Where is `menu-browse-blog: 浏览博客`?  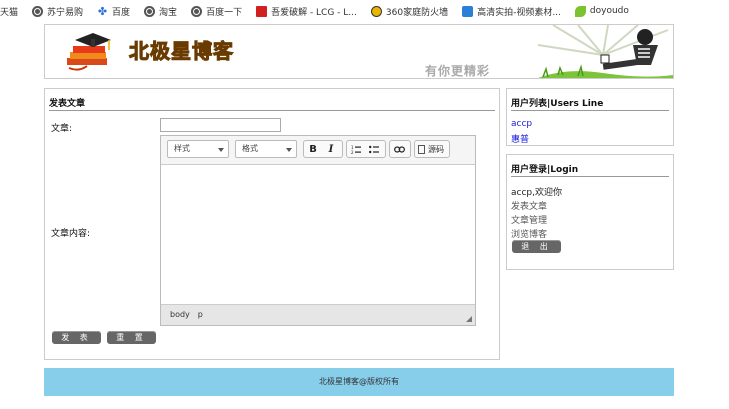
menu-browse-blog: 浏览博客 is located at coordinates (529, 233).